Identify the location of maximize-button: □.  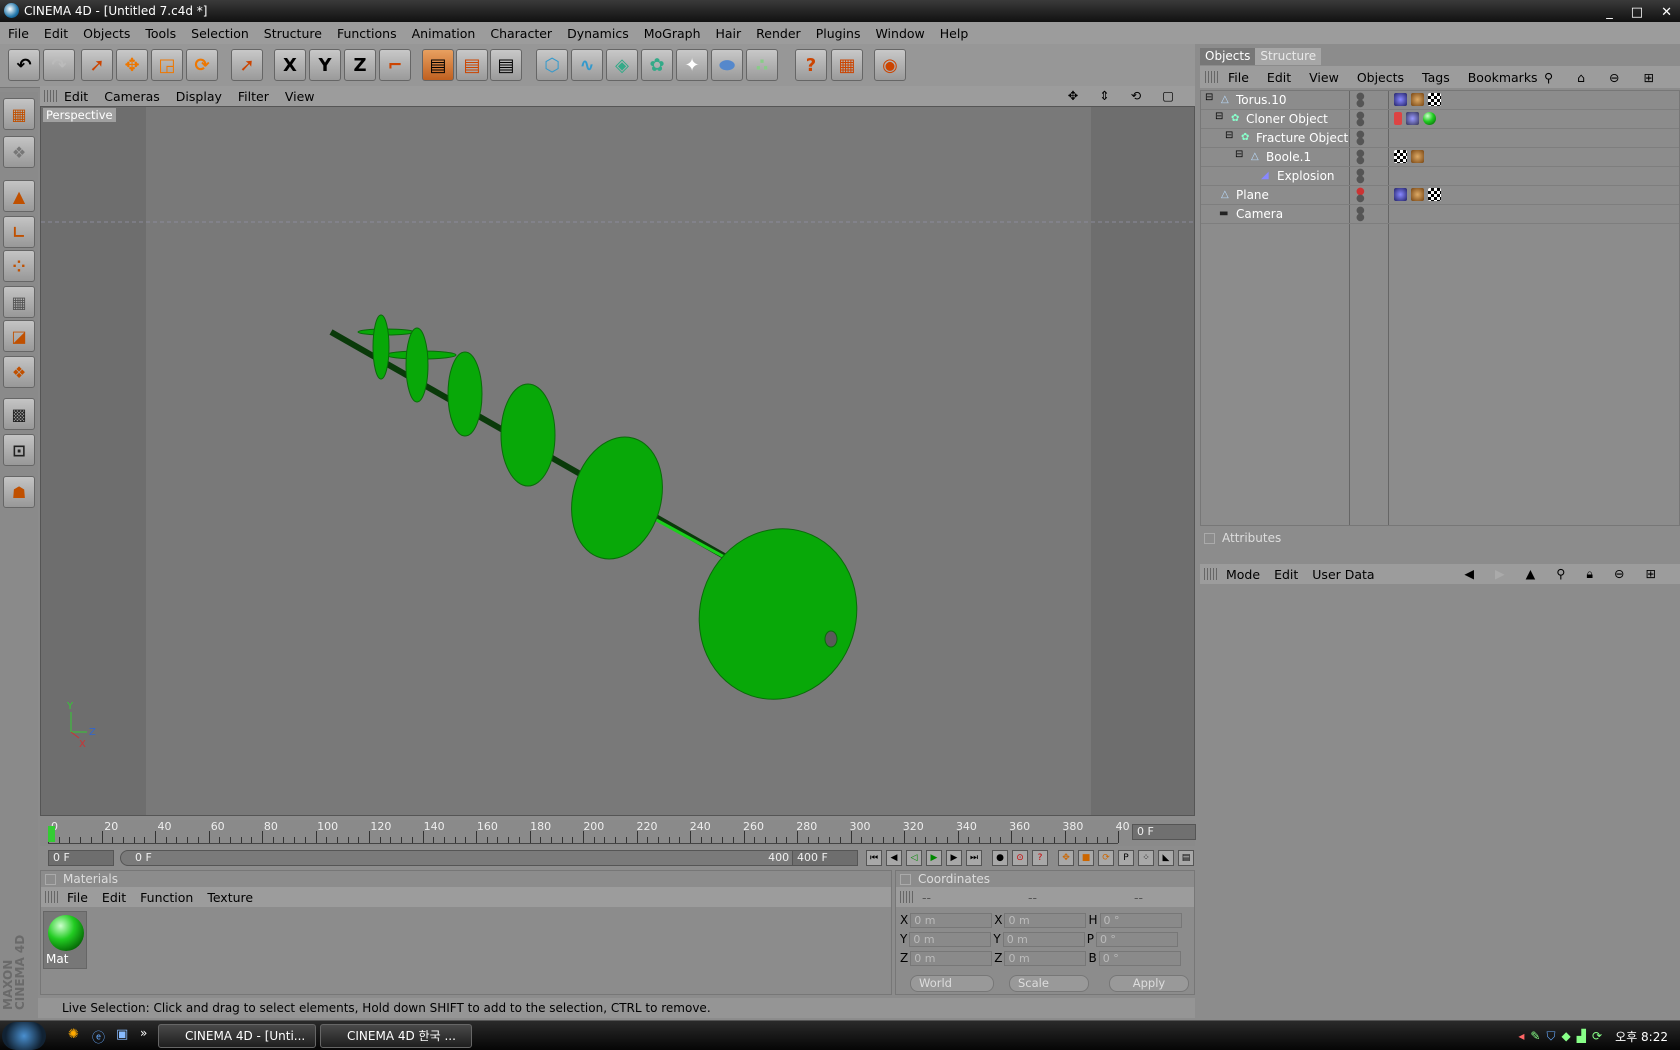
(1637, 13).